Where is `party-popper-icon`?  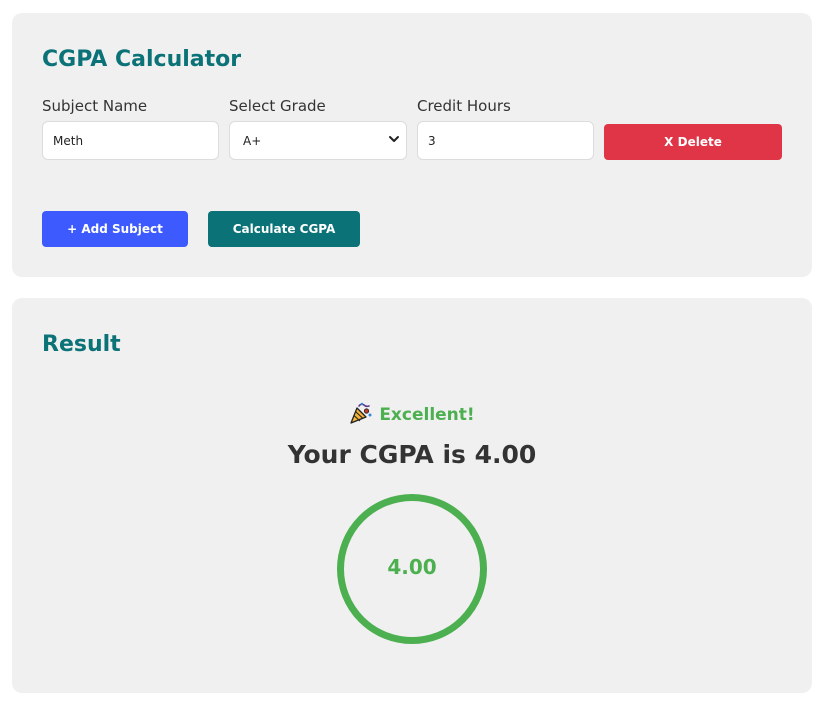
party-popper-icon is located at coordinates (361, 413).